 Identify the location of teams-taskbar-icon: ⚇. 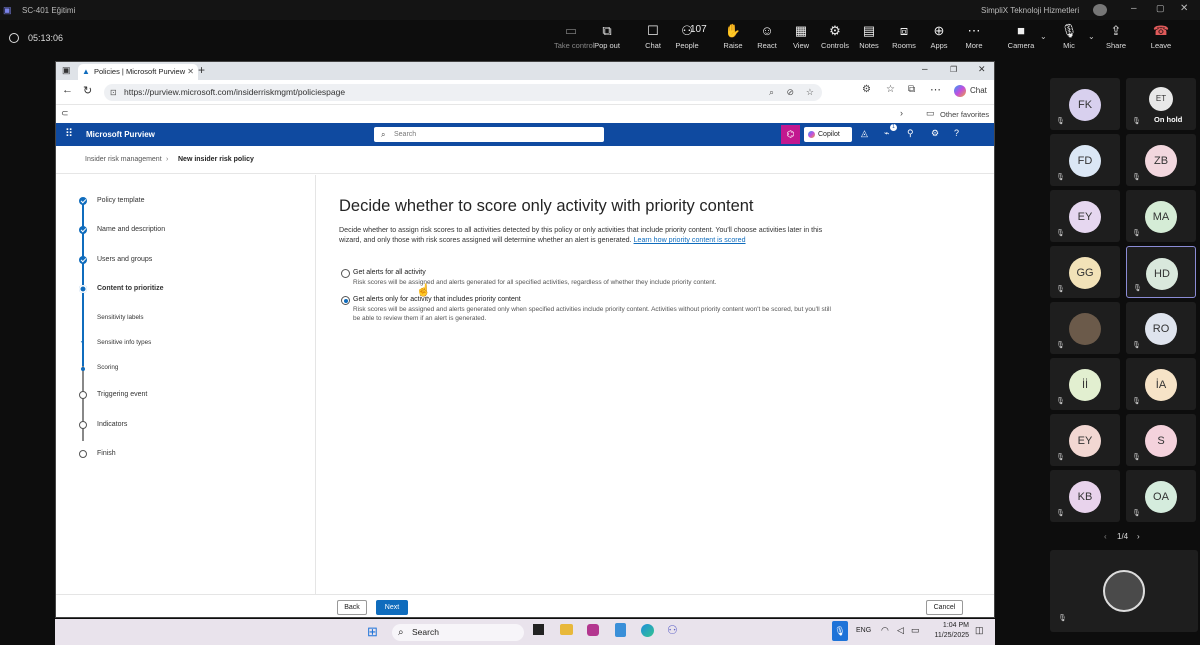
(672, 630).